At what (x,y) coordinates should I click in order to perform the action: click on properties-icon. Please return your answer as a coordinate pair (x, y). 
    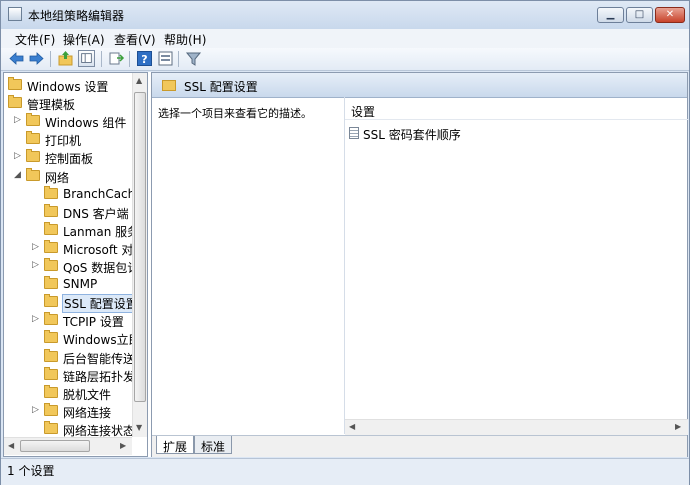
    Looking at the image, I should click on (165, 58).